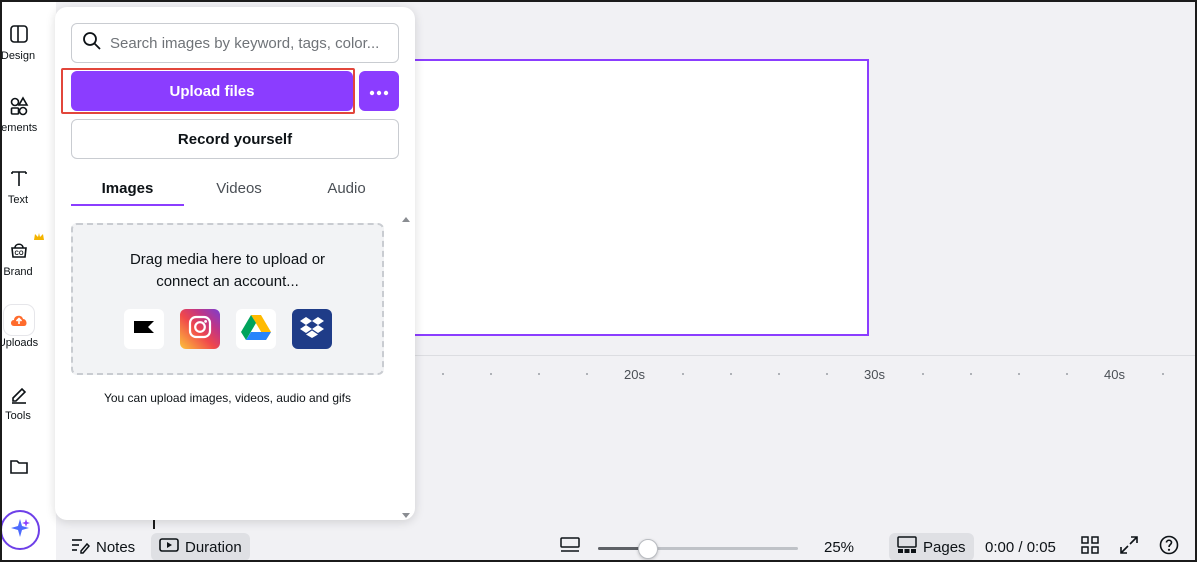 Image resolution: width=1197 pixels, height=562 pixels. I want to click on search-box, so click(235, 43).